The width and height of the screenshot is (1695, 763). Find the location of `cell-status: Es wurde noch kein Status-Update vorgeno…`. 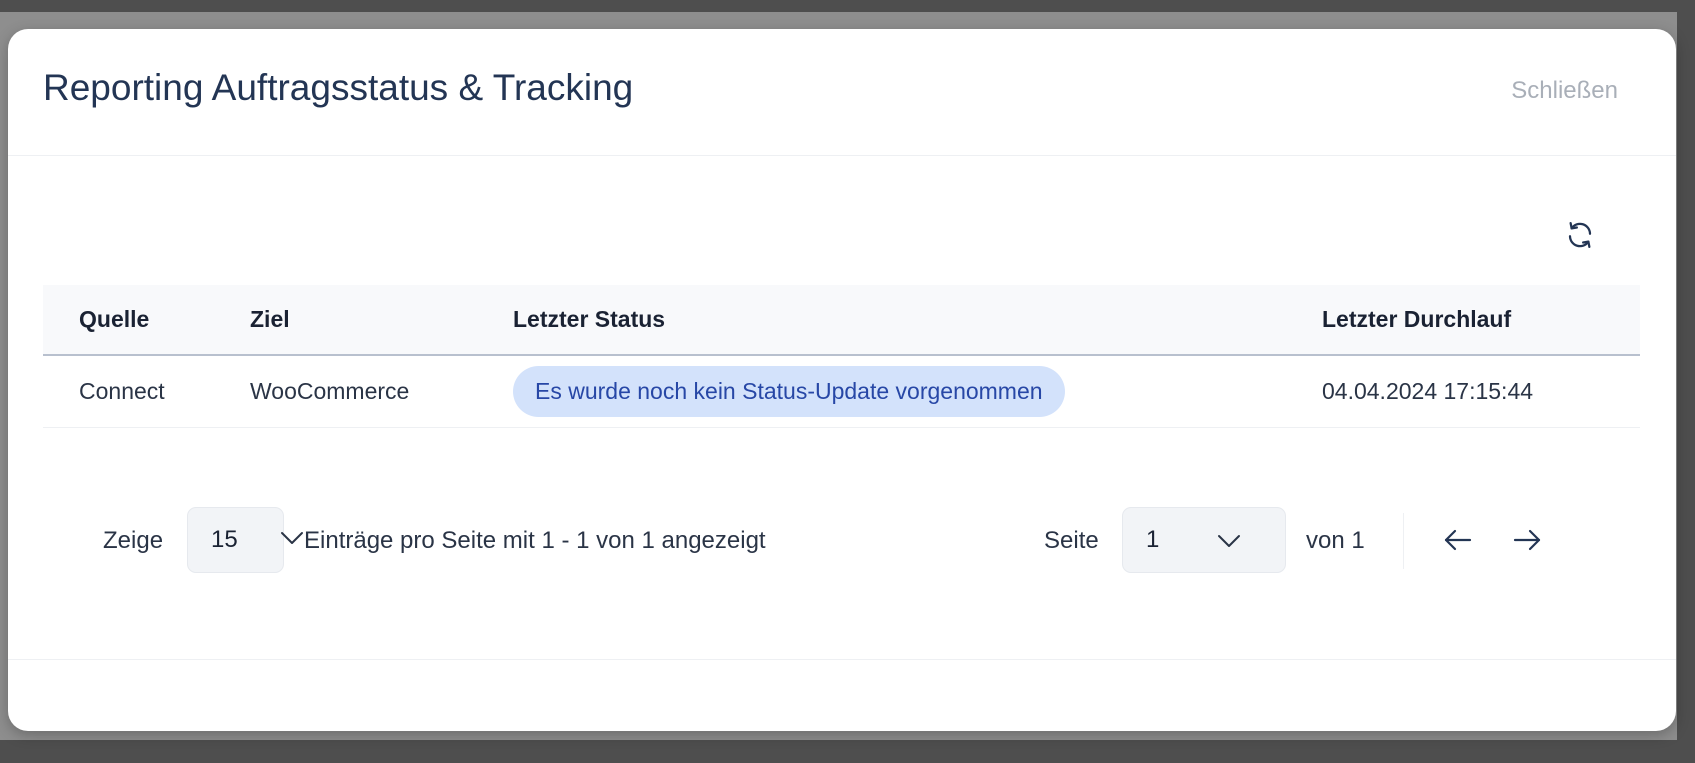

cell-status: Es wurde noch kein Status-Update vorgeno… is located at coordinates (917, 391).